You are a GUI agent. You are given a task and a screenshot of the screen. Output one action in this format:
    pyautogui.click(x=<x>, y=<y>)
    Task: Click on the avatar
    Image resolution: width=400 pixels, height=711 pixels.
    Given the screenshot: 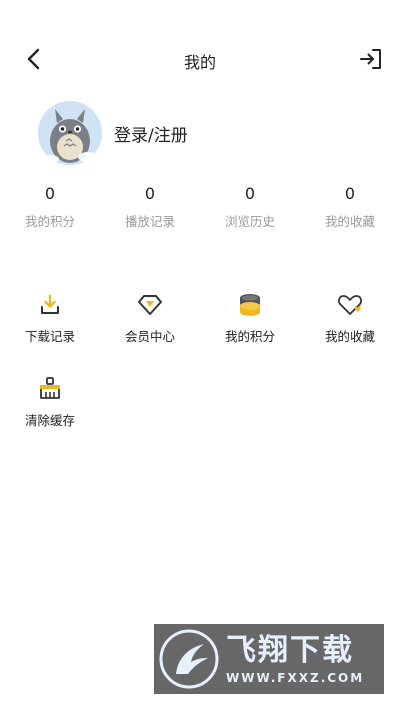 What is the action you would take?
    pyautogui.click(x=70, y=133)
    